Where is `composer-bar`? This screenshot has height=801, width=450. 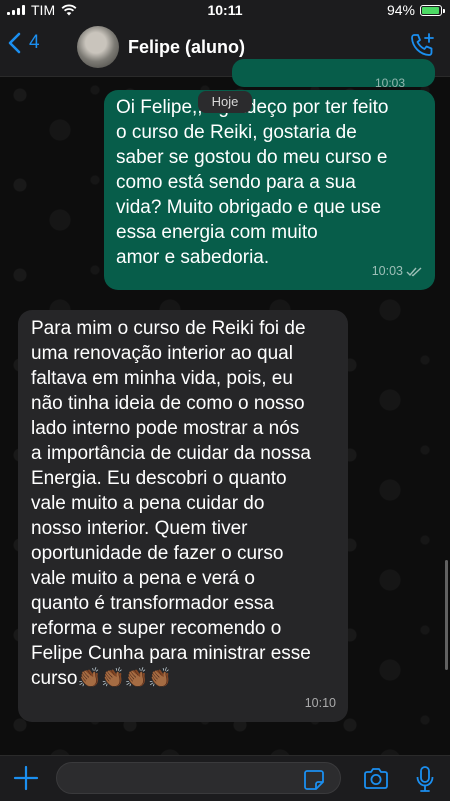
composer-bar is located at coordinates (225, 778).